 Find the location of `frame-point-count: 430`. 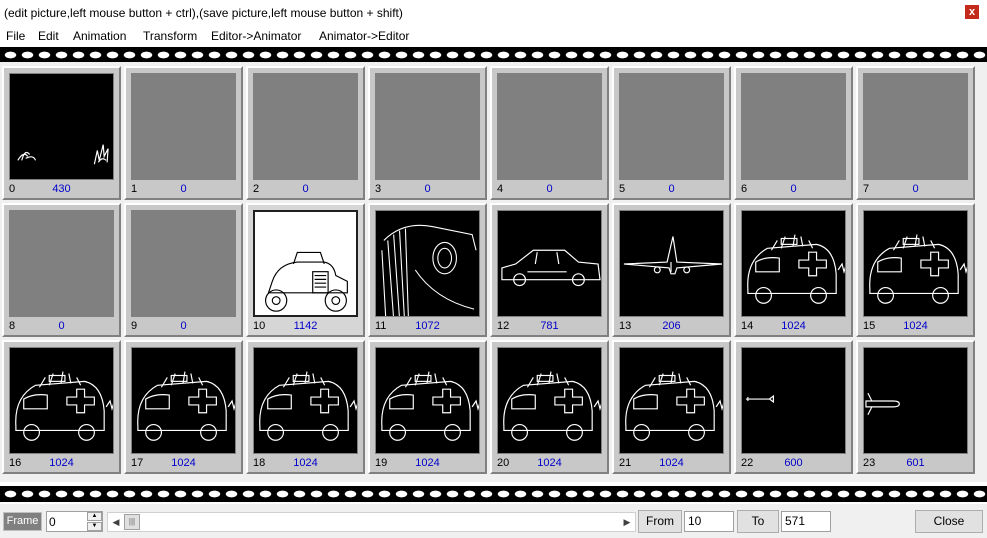

frame-point-count: 430 is located at coordinates (61, 189).